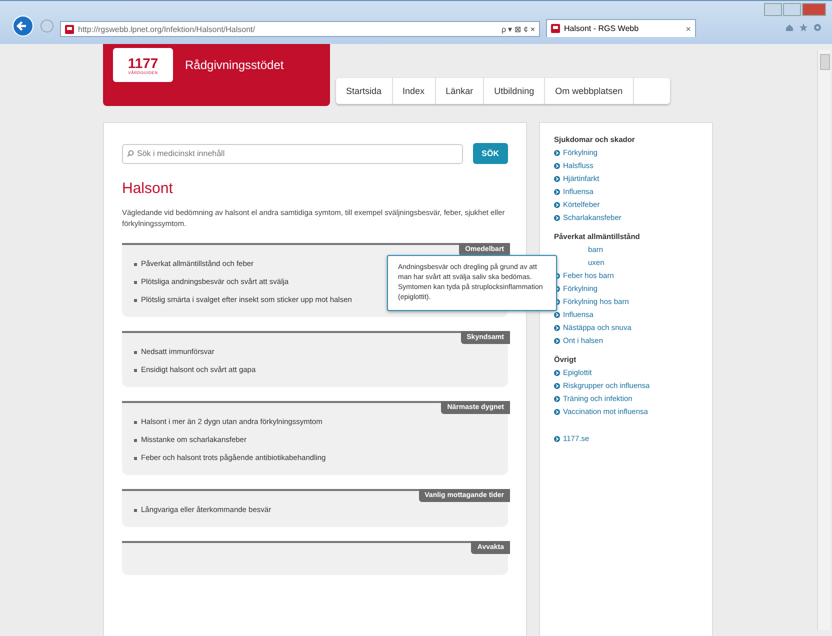 The image size is (832, 636). I want to click on page-title: Halsont, so click(148, 188).